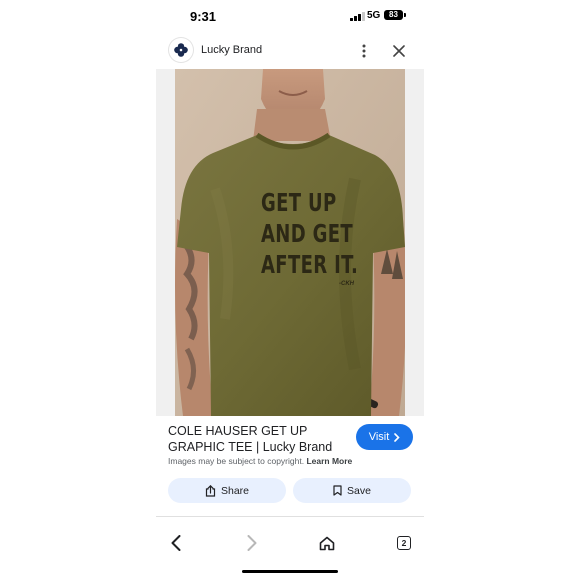  What do you see at coordinates (310, 264) in the screenshot?
I see `shirt-line-3: AFTER IT.` at bounding box center [310, 264].